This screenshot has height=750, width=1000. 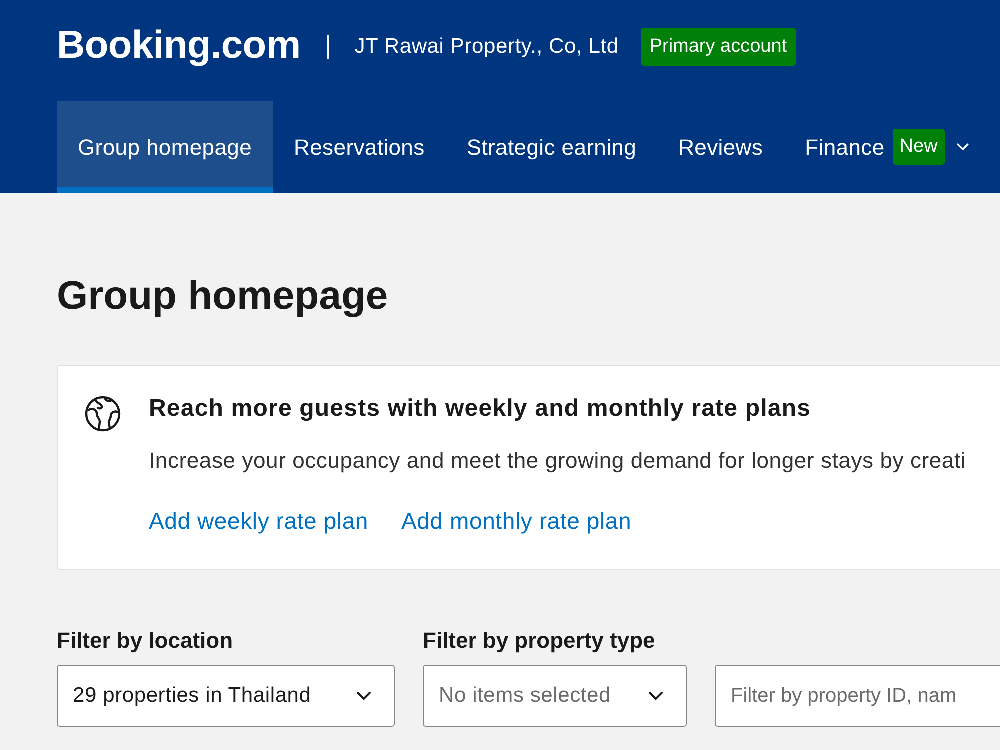 I want to click on account-name: JT Rawai Property., Co, Ltd, so click(x=486, y=47).